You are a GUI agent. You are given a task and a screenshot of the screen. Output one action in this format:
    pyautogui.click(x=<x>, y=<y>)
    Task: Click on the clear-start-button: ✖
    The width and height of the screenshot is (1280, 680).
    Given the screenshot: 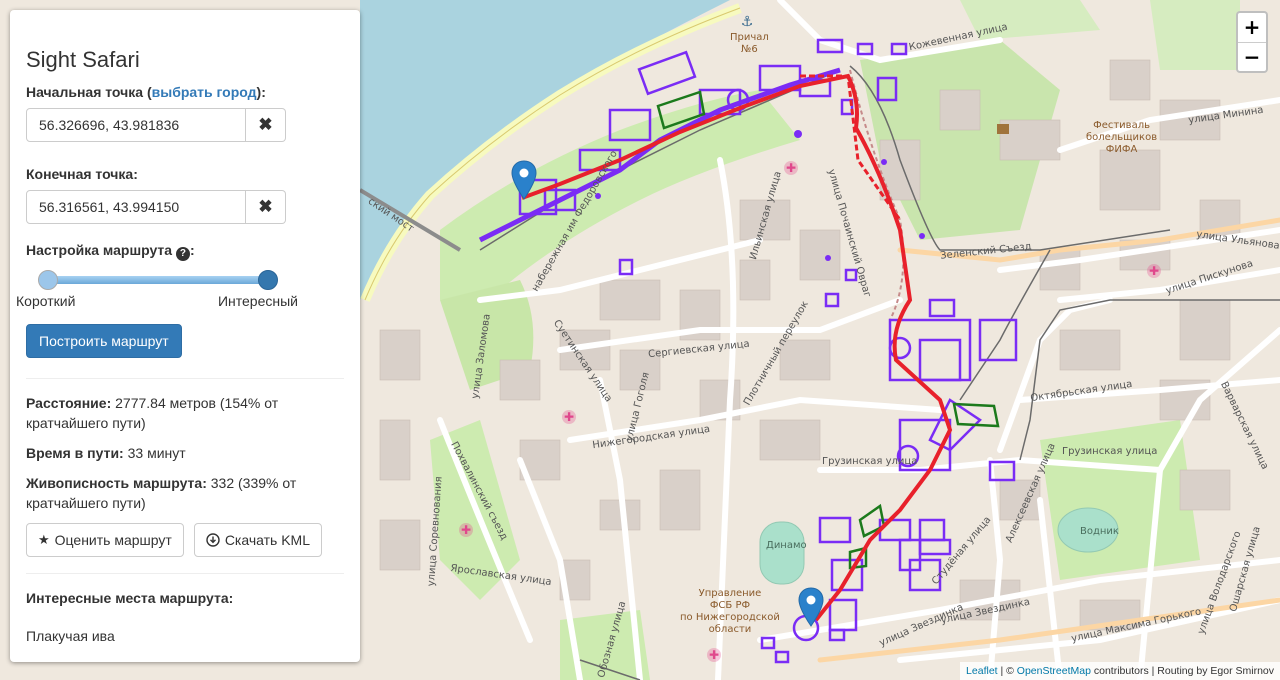 What is the action you would take?
    pyautogui.click(x=266, y=125)
    